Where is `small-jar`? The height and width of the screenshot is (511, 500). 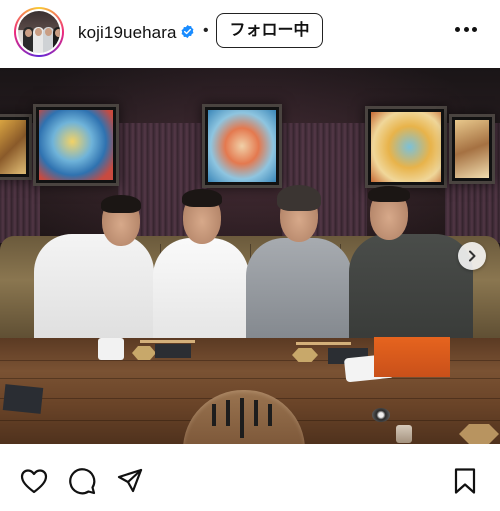 small-jar is located at coordinates (381, 415).